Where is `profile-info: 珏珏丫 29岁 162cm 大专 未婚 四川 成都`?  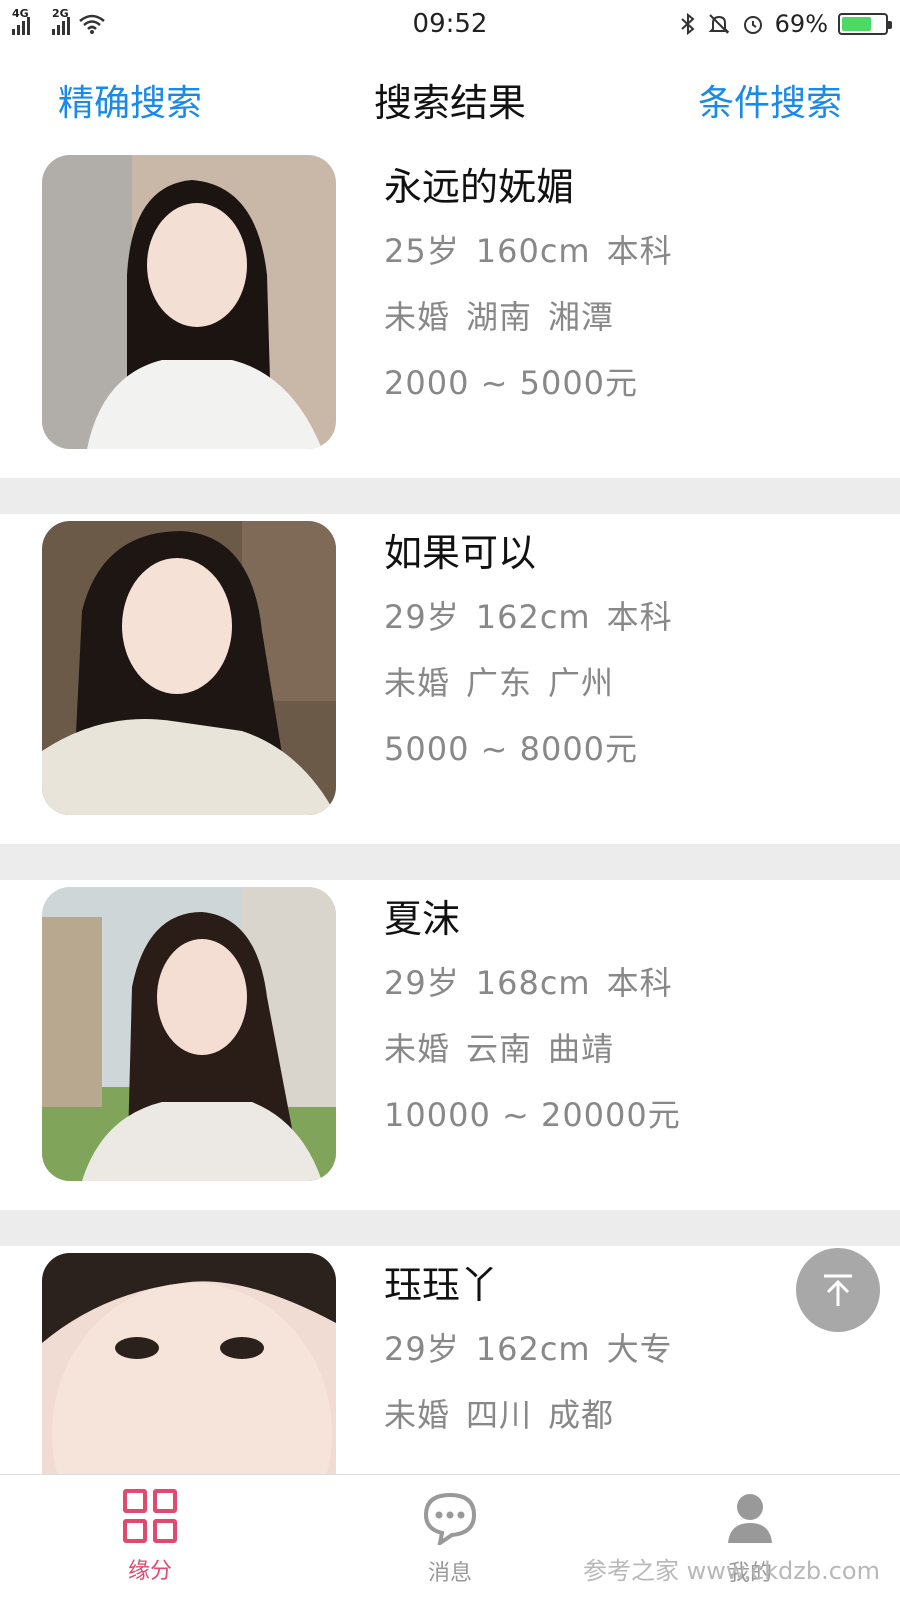 profile-info: 珏珏丫 29岁 162cm 大专 未婚 四川 成都 is located at coordinates (528, 1351).